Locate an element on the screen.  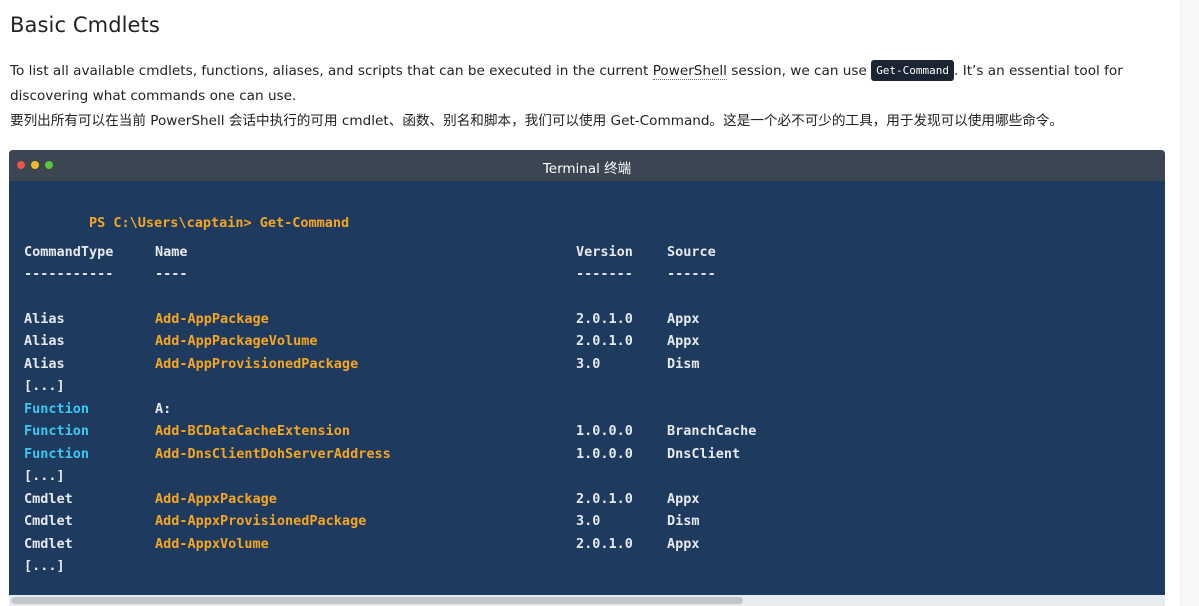
horizontal-scrollbar is located at coordinates (587, 600).